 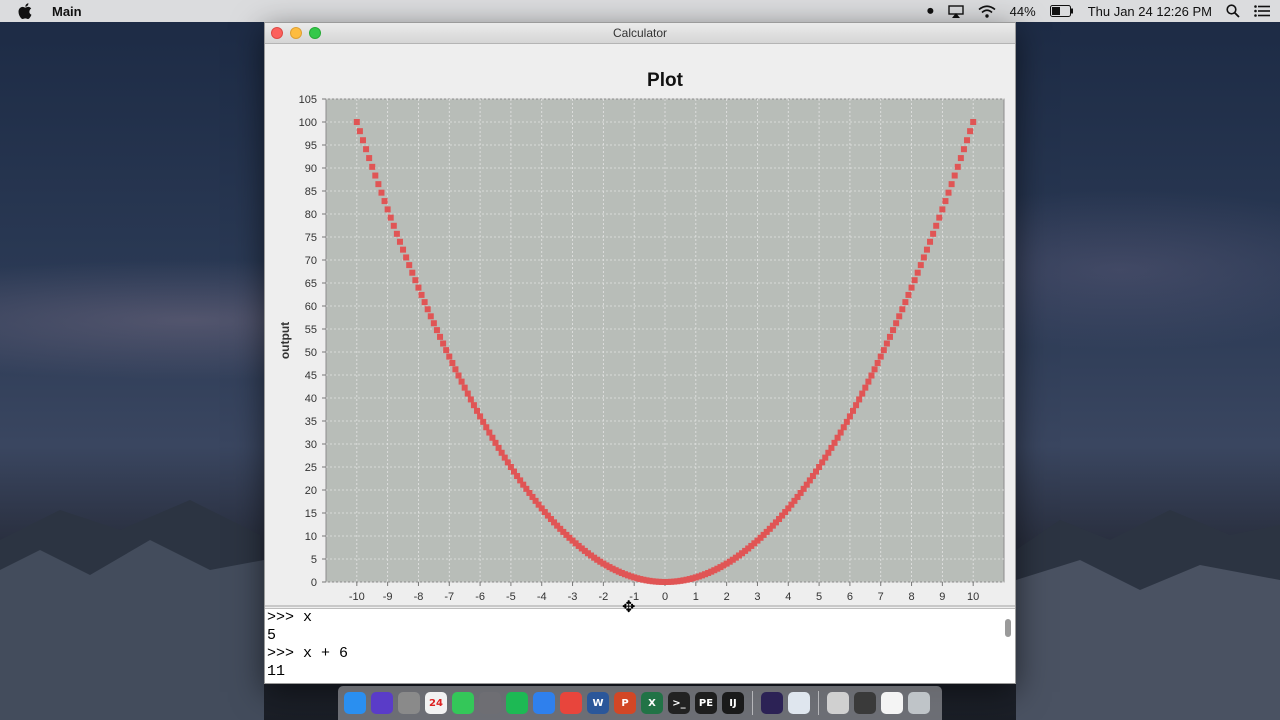 I want to click on y-tick-label: 25, so click(x=311, y=468).